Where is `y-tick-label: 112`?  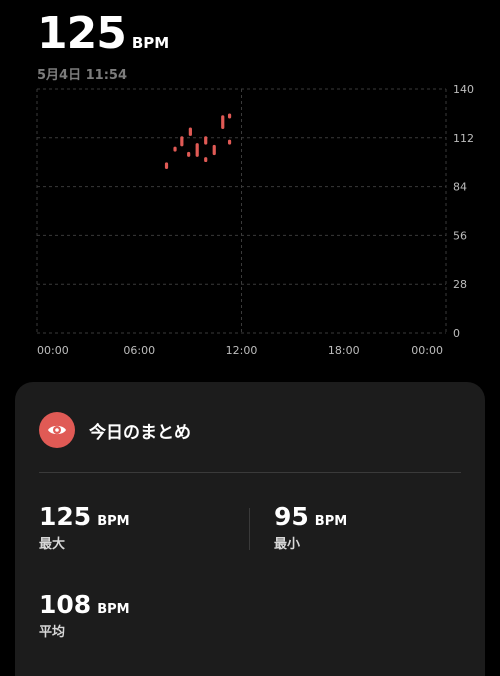 y-tick-label: 112 is located at coordinates (463, 138).